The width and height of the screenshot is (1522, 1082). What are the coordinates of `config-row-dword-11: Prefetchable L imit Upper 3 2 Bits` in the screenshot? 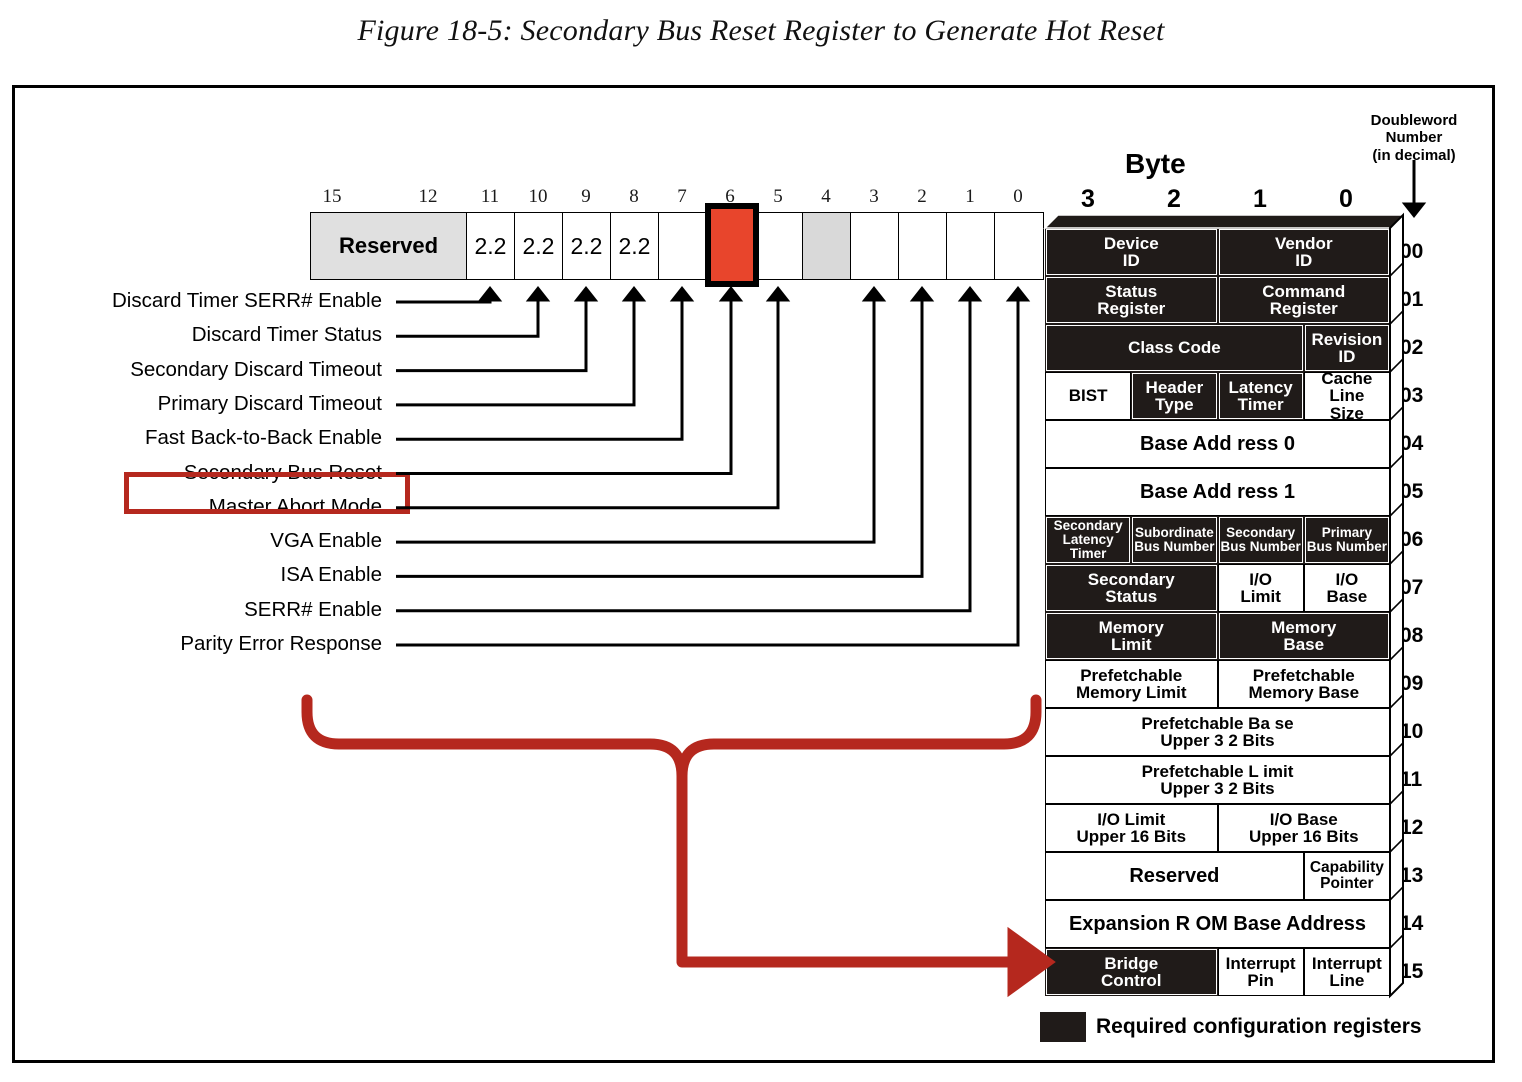 It's located at (1217, 780).